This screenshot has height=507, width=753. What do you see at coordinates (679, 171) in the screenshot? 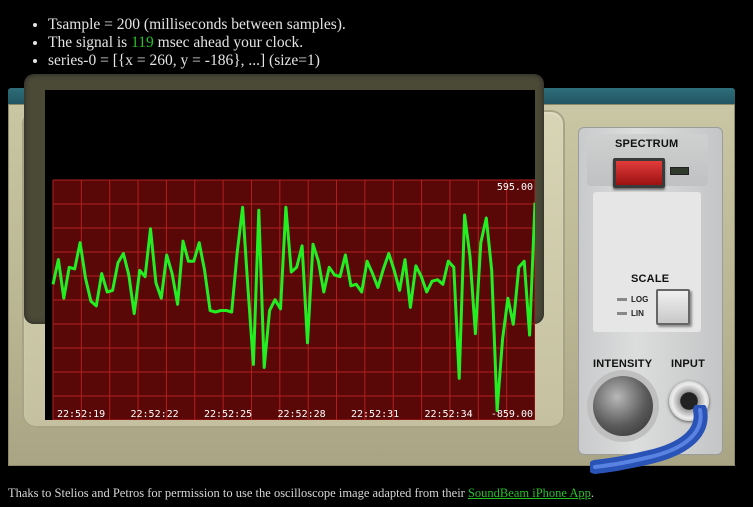
I see `spectrum-indicator` at bounding box center [679, 171].